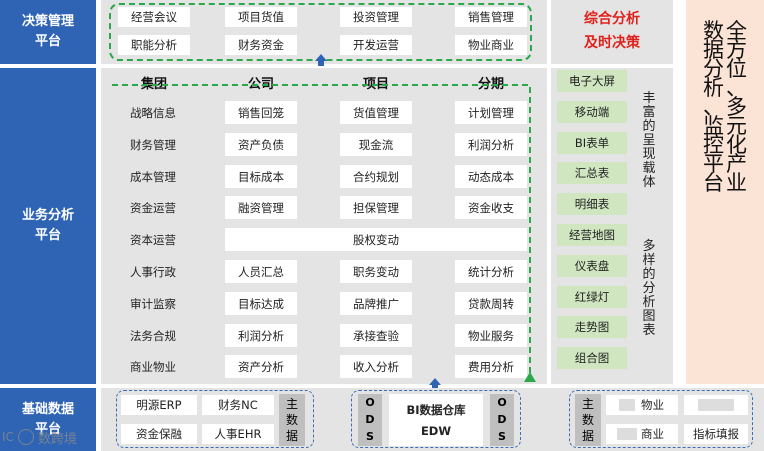 This screenshot has height=451, width=764. Describe the element at coordinates (376, 239) in the screenshot. I see `table-cell-merged: 股权变动` at that location.